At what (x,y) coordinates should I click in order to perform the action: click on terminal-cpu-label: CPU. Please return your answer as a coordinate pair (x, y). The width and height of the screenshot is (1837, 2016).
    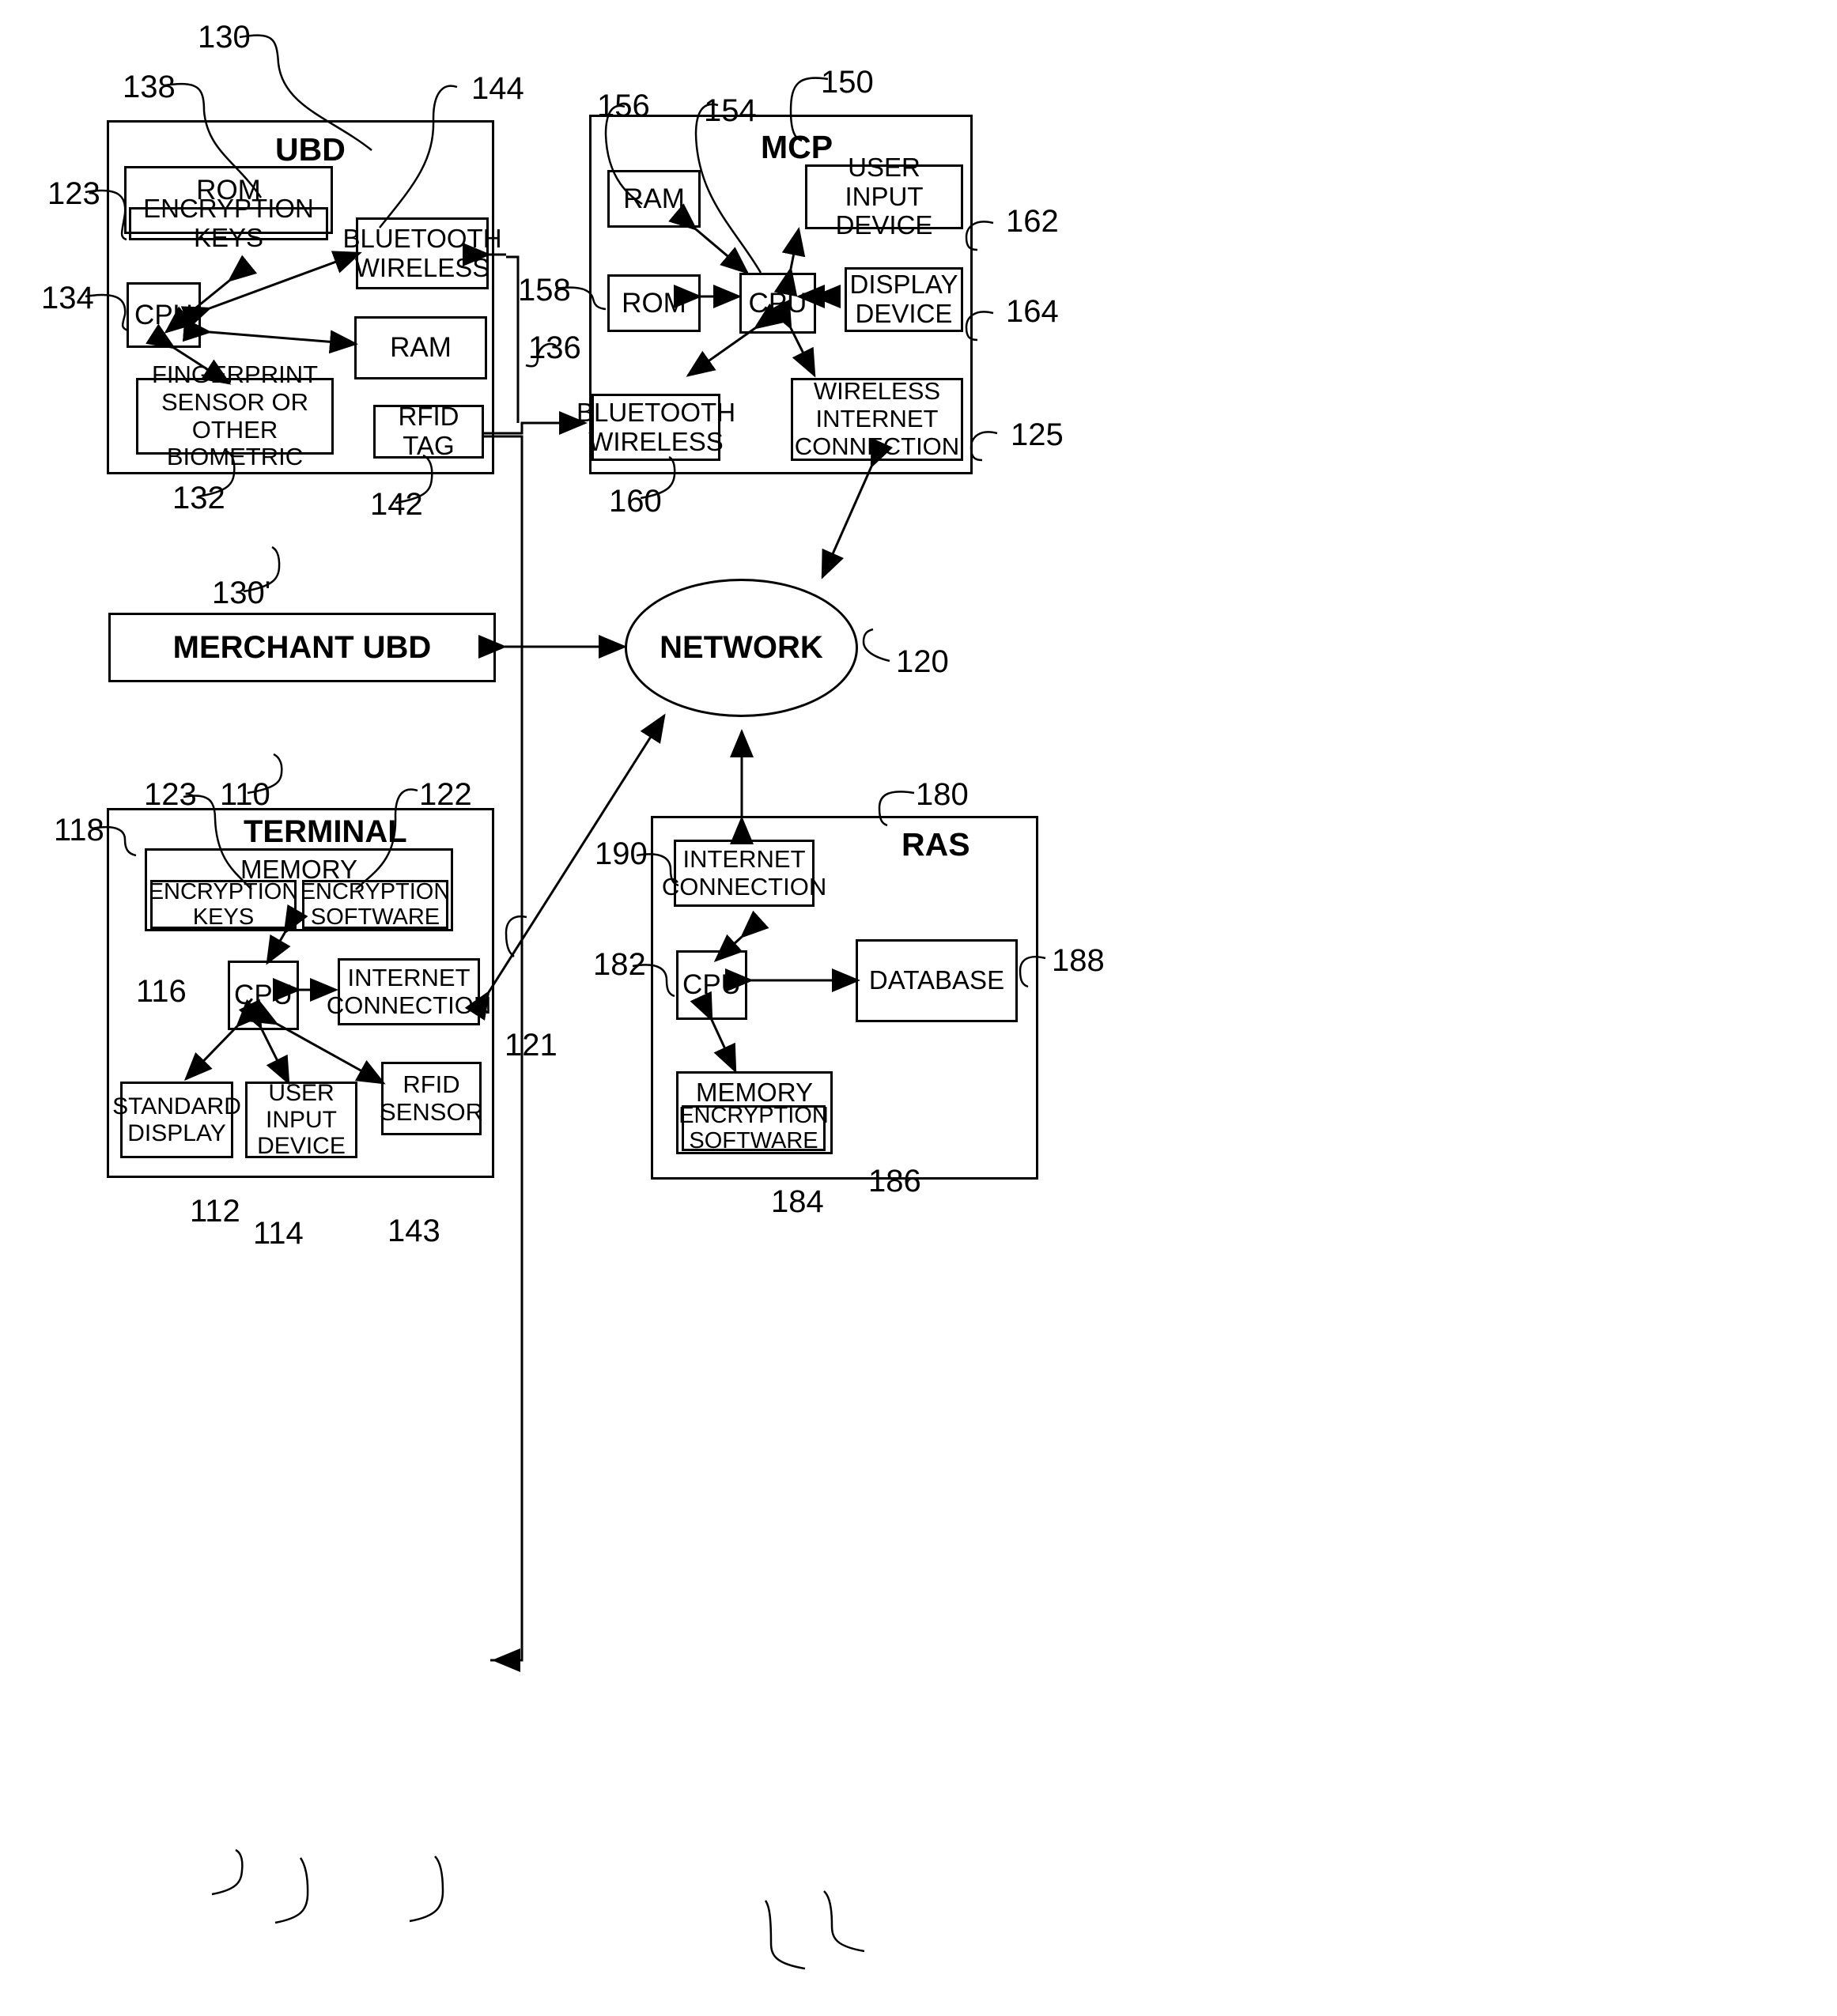
    Looking at the image, I should click on (263, 995).